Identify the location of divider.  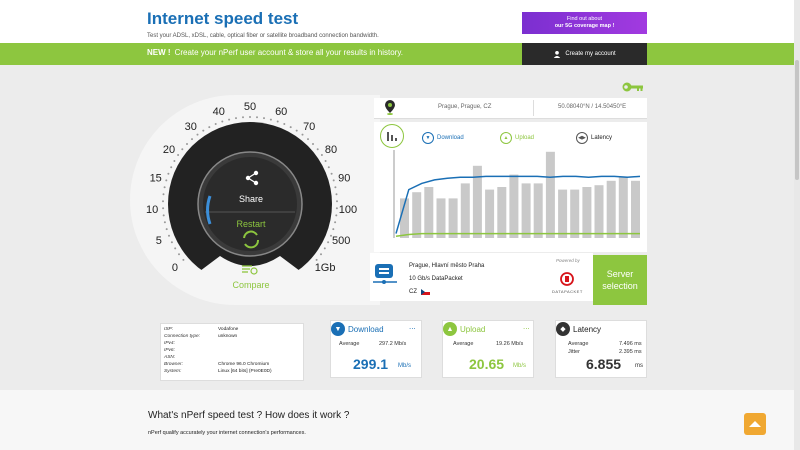
(533, 108).